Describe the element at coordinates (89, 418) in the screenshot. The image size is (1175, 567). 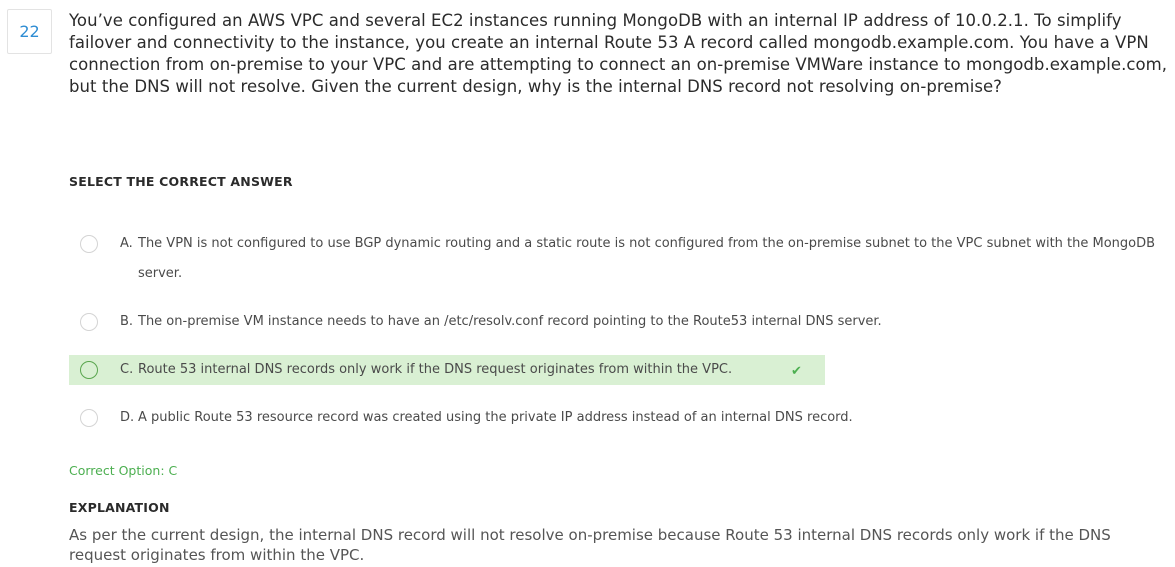
I see `radio-button-d` at that location.